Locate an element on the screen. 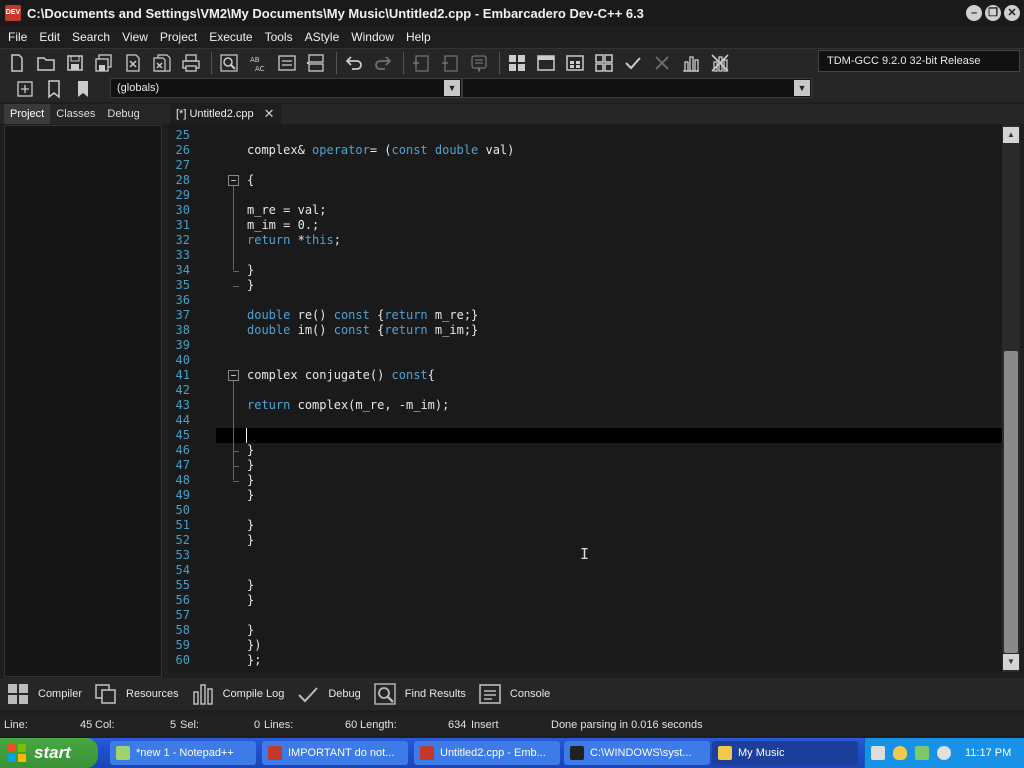 The image size is (1024, 768). code-line: m_re = val; is located at coordinates (287, 210).